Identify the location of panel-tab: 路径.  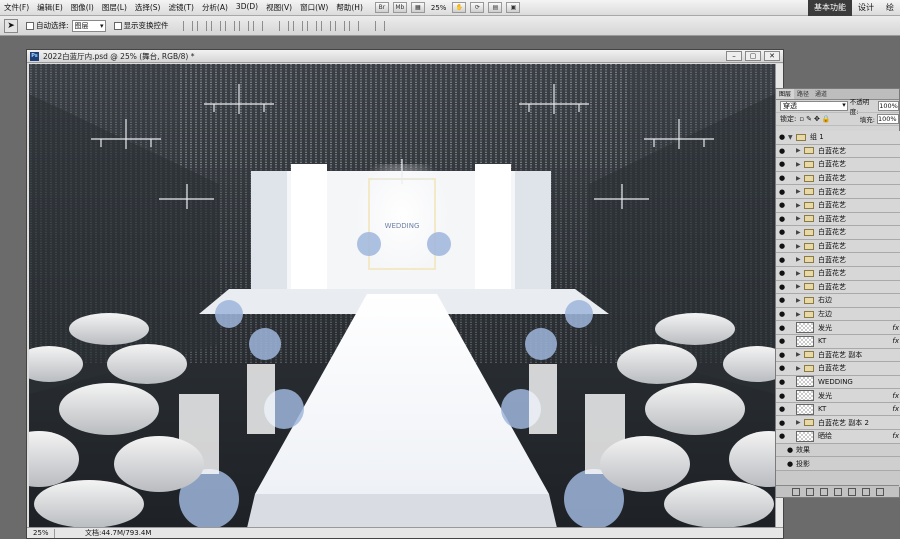
(803, 94).